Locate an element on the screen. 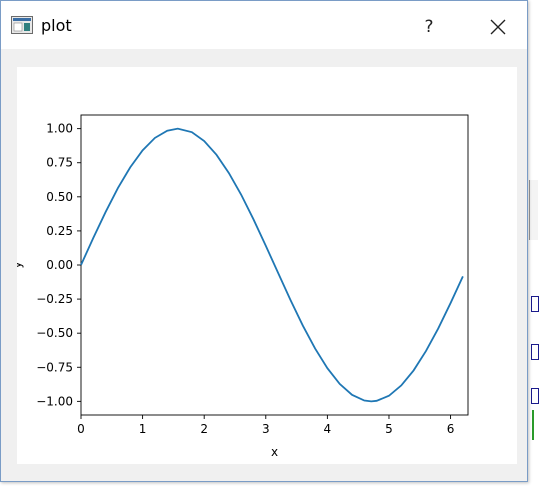 Image resolution: width=539 pixels, height=486 pixels. x-tick-label: 5 is located at coordinates (389, 429).